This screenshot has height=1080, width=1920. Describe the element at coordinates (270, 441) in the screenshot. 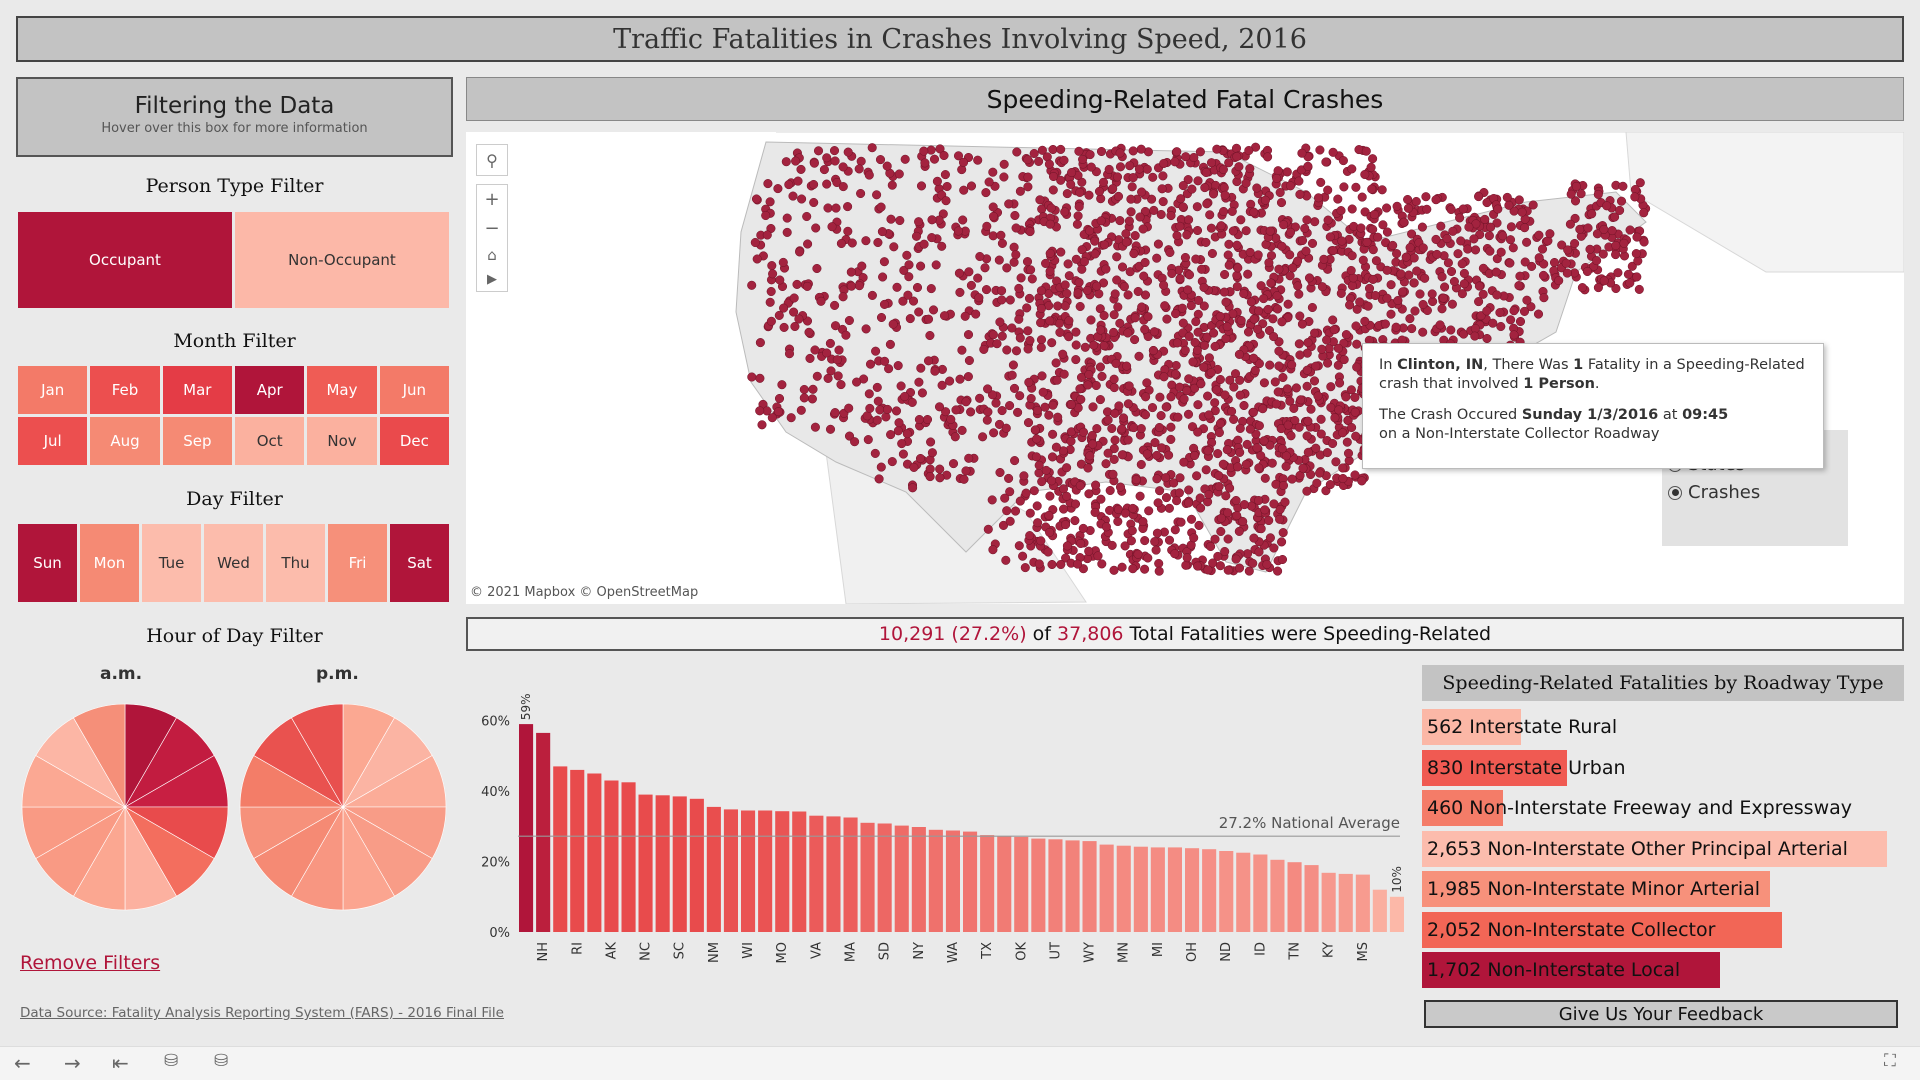

I see `month-filter-oct: Oct` at that location.